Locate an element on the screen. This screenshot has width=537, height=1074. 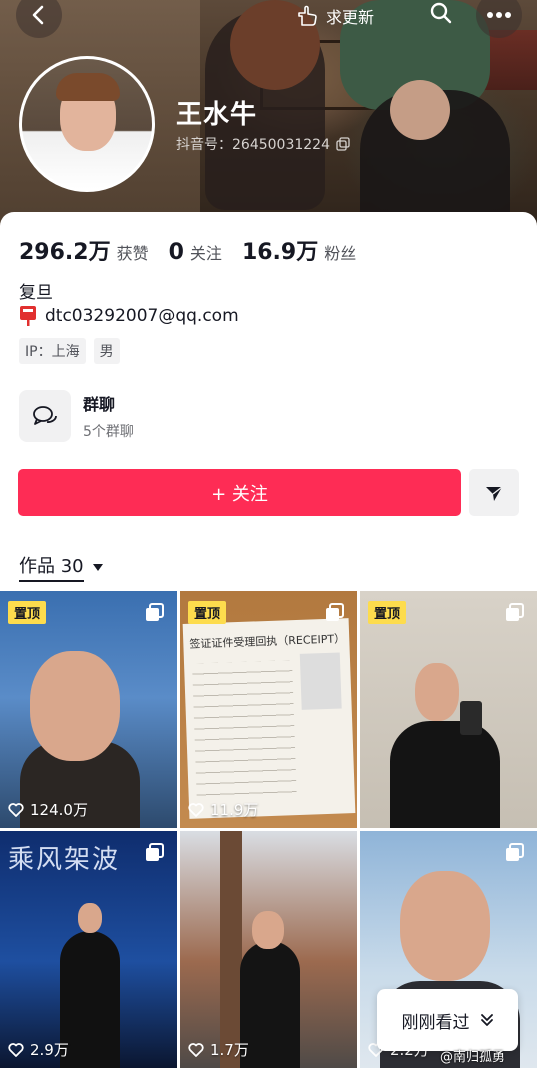
chat-bubbles-icon is located at coordinates (45, 415).